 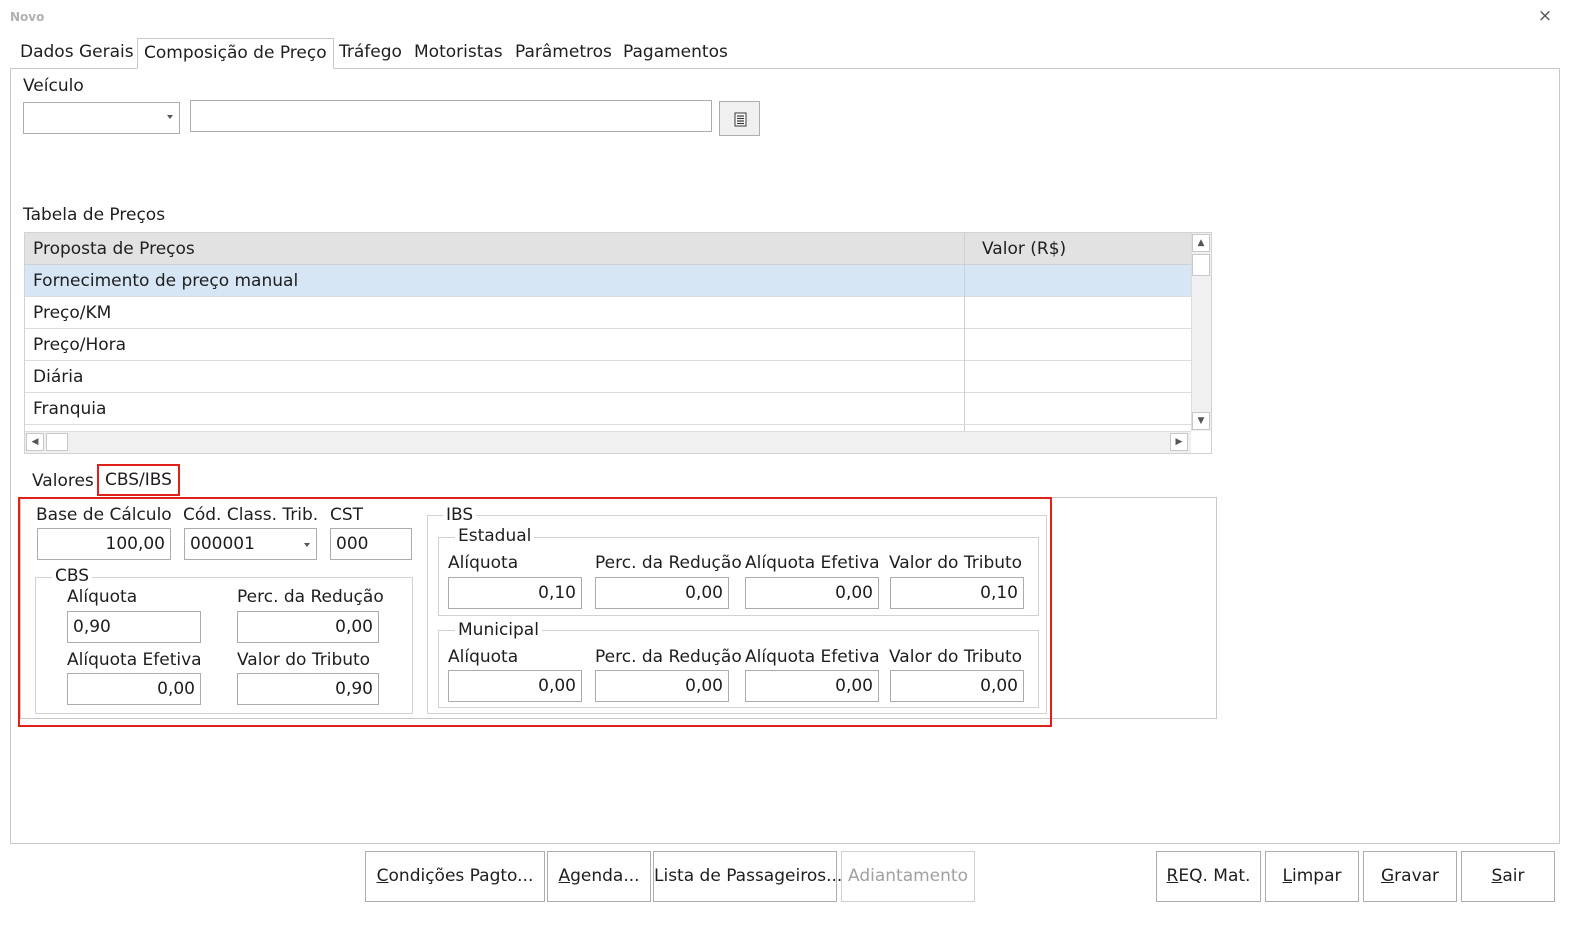 What do you see at coordinates (458, 53) in the screenshot?
I see `tab-motoristas: Motoristas` at bounding box center [458, 53].